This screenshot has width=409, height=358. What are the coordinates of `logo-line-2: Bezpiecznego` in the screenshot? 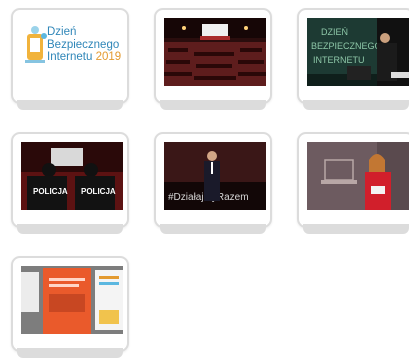 It's located at (83, 44).